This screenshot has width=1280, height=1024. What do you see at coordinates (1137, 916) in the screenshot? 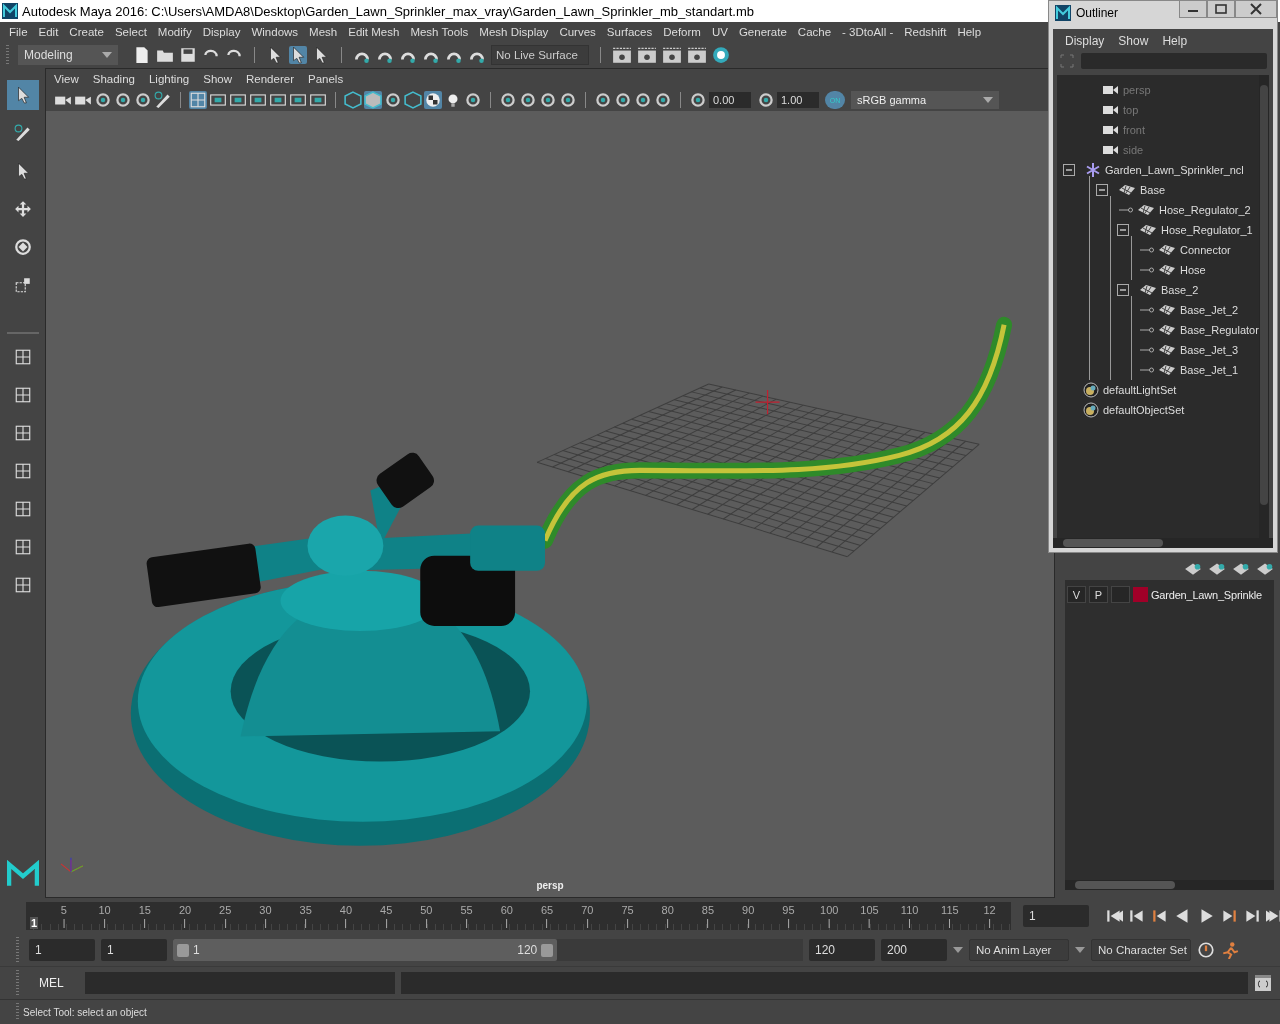
I see `step-back-key-icon` at bounding box center [1137, 916].